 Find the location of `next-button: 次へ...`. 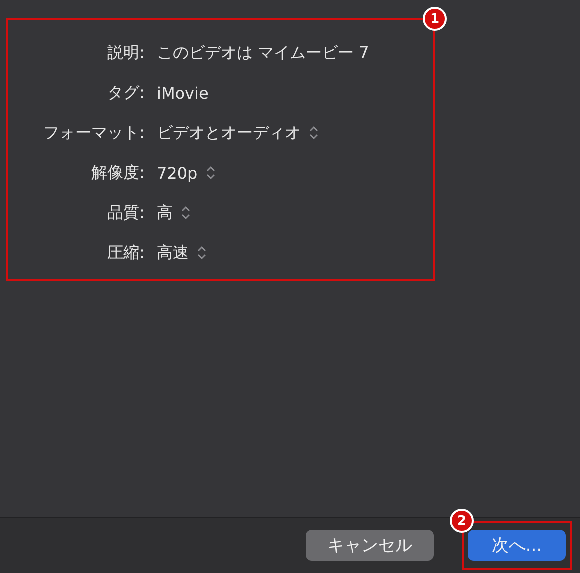

next-button: 次へ... is located at coordinates (517, 545).